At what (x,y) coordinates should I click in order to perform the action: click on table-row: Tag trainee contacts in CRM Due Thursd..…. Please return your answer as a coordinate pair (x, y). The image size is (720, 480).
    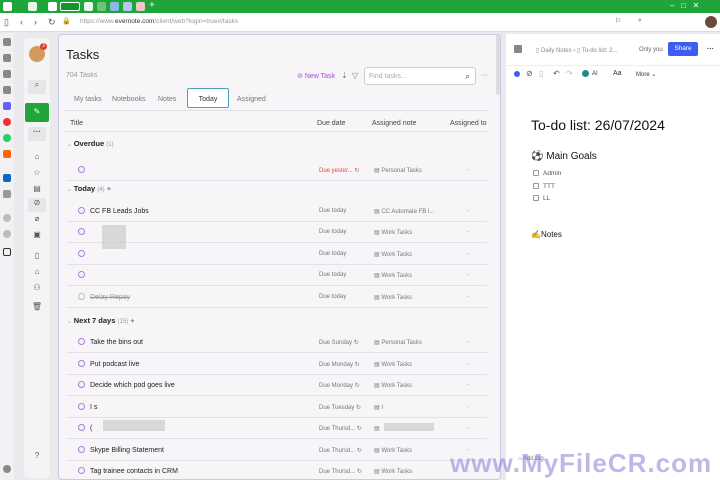
    Looking at the image, I should click on (277, 470).